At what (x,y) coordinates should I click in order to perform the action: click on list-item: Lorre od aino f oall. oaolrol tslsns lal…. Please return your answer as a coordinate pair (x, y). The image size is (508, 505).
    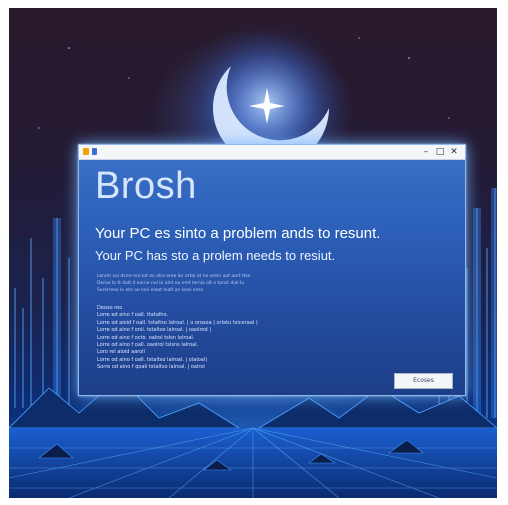
    Looking at the image, I should click on (148, 344).